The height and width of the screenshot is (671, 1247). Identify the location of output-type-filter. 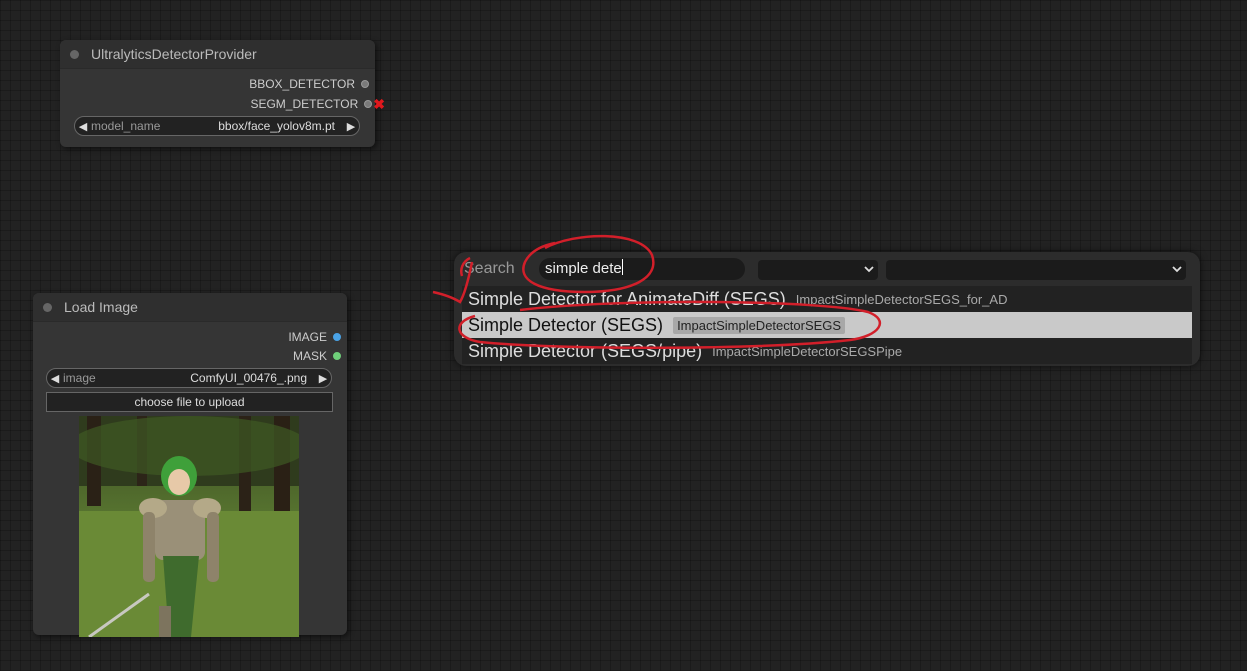
(1036, 270).